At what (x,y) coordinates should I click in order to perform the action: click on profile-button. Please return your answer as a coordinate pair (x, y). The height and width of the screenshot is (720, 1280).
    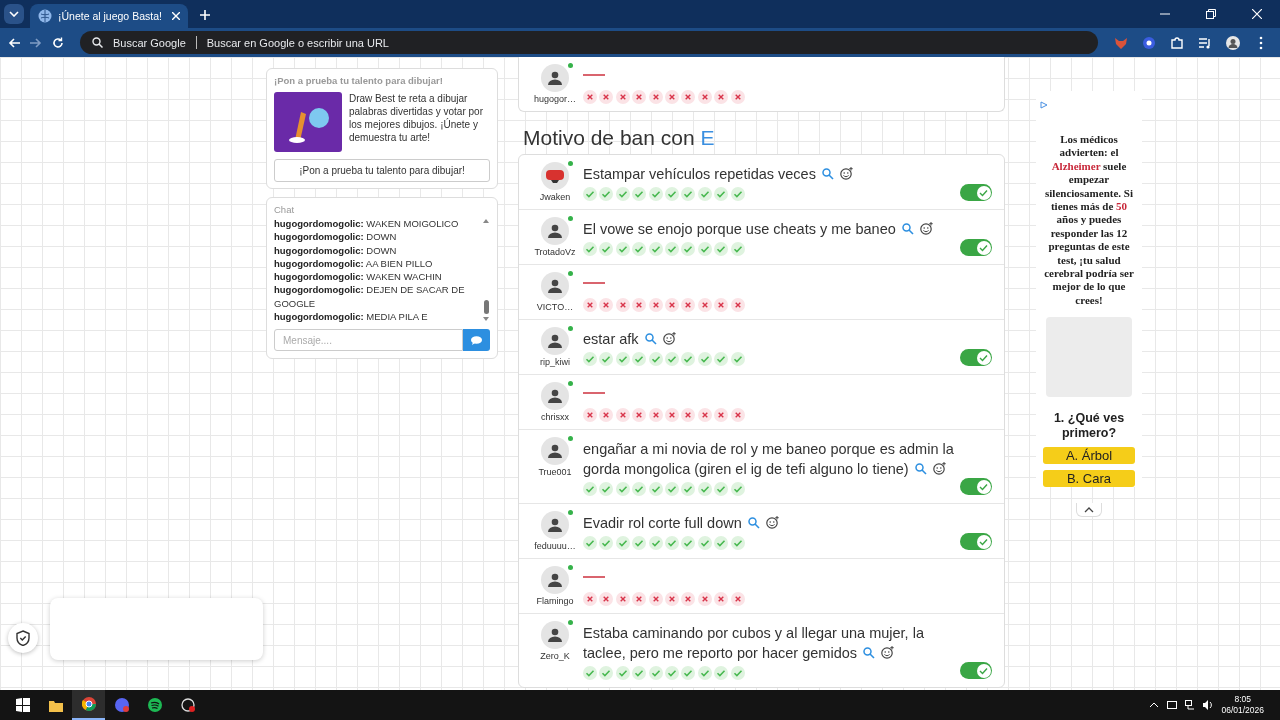
    Looking at the image, I should click on (1233, 42).